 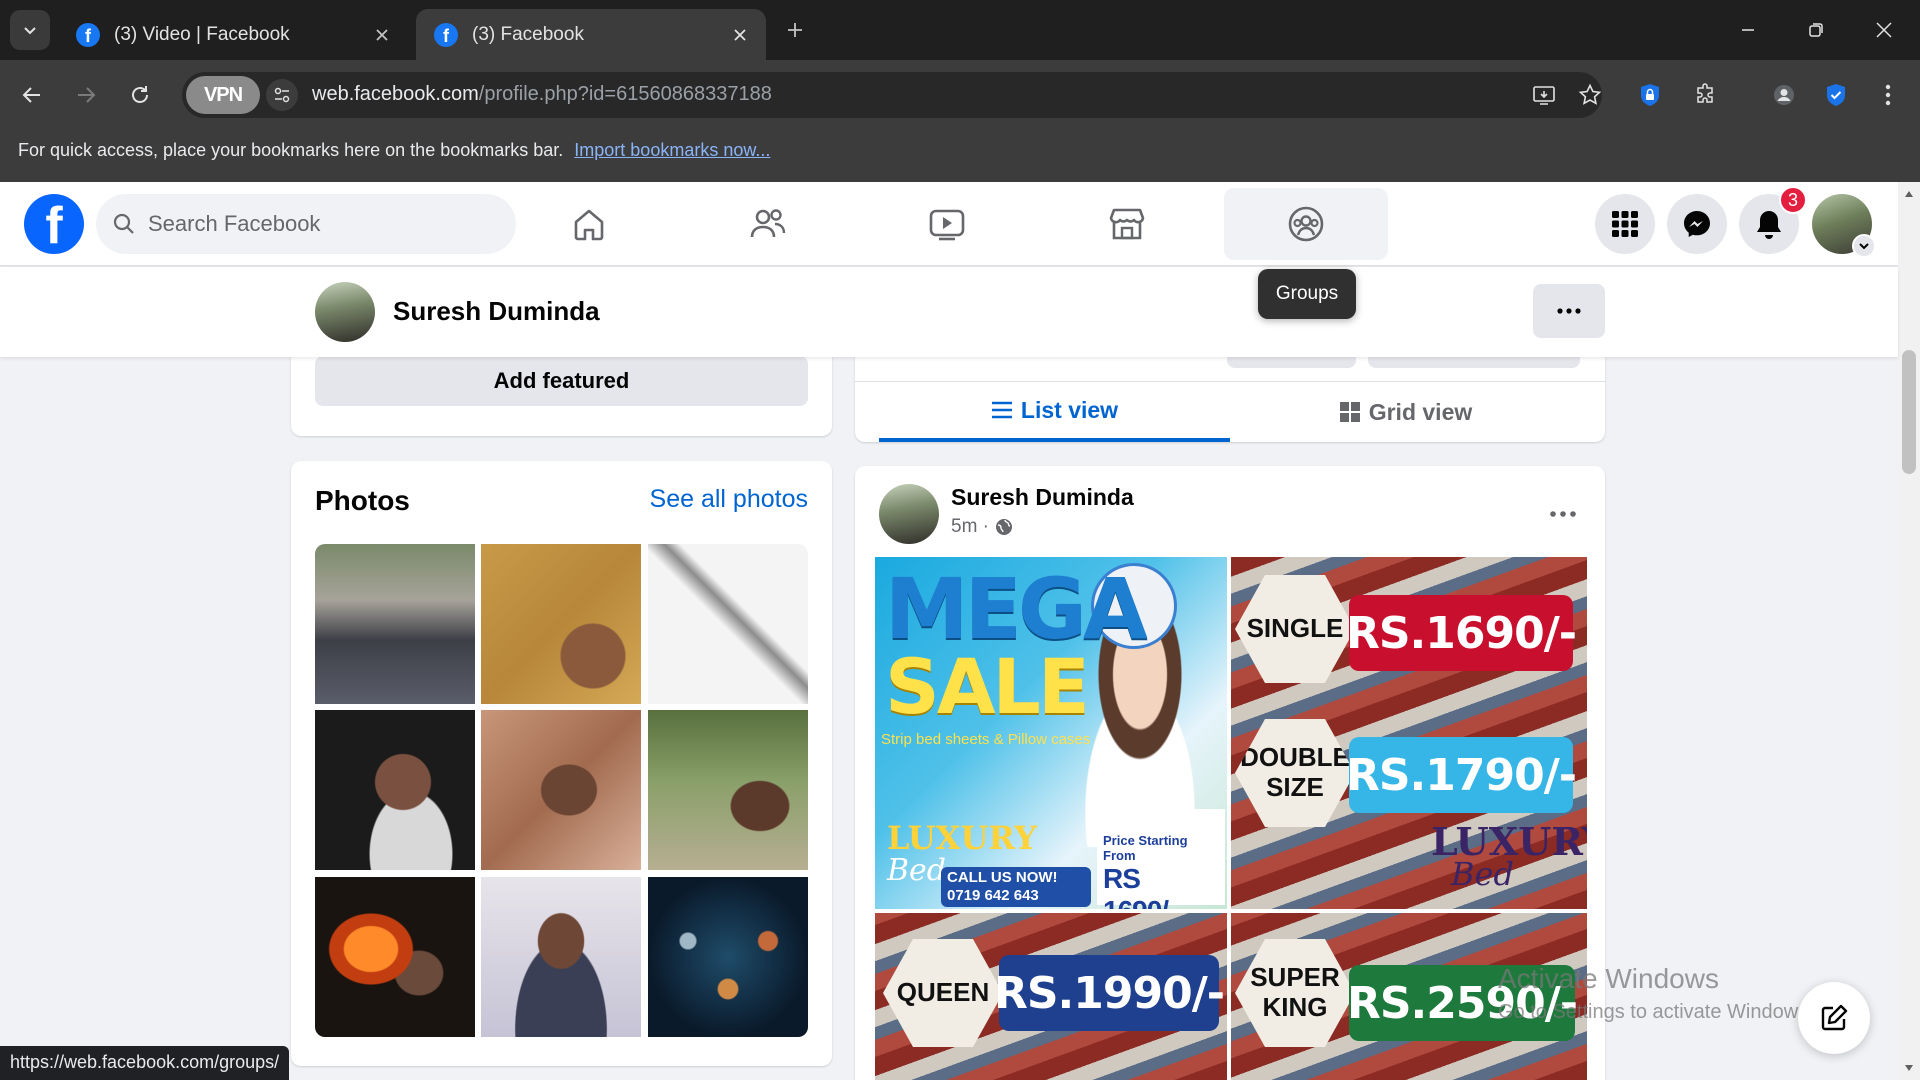 What do you see at coordinates (1650, 95) in the screenshot?
I see `password-manager-button` at bounding box center [1650, 95].